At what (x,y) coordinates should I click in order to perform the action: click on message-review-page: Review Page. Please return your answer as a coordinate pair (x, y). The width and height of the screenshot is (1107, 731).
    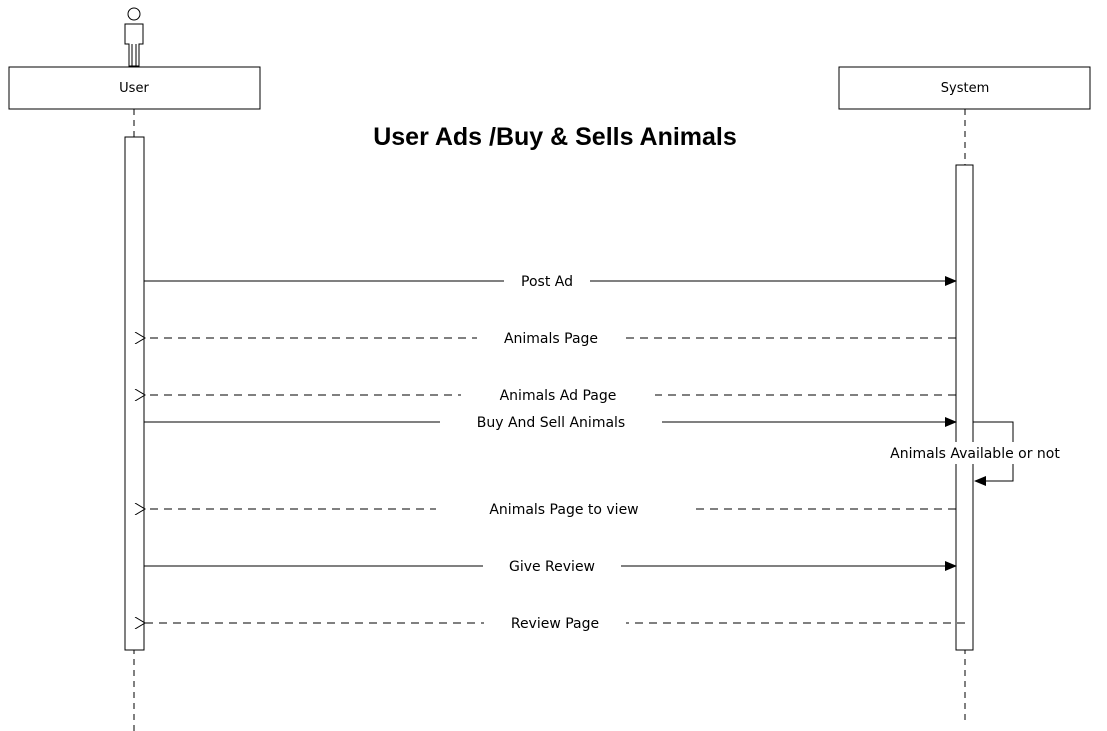
    Looking at the image, I should click on (555, 623).